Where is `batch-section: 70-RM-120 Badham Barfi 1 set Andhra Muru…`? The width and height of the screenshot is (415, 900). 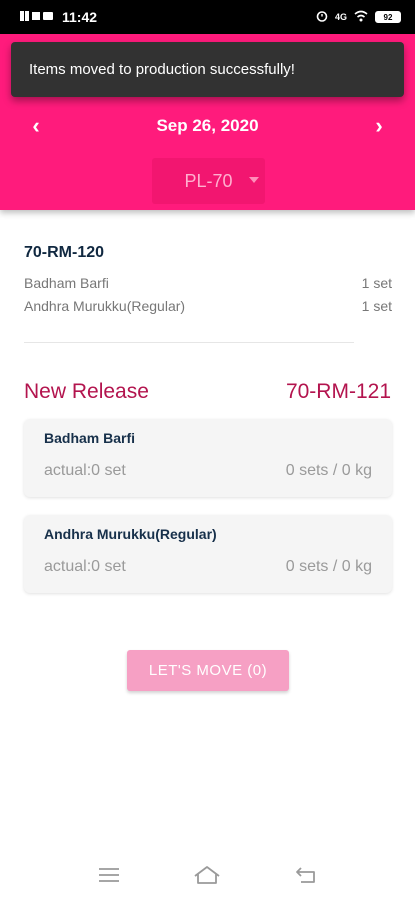
batch-section: 70-RM-120 Badham Barfi 1 set Andhra Muru… is located at coordinates (208, 279).